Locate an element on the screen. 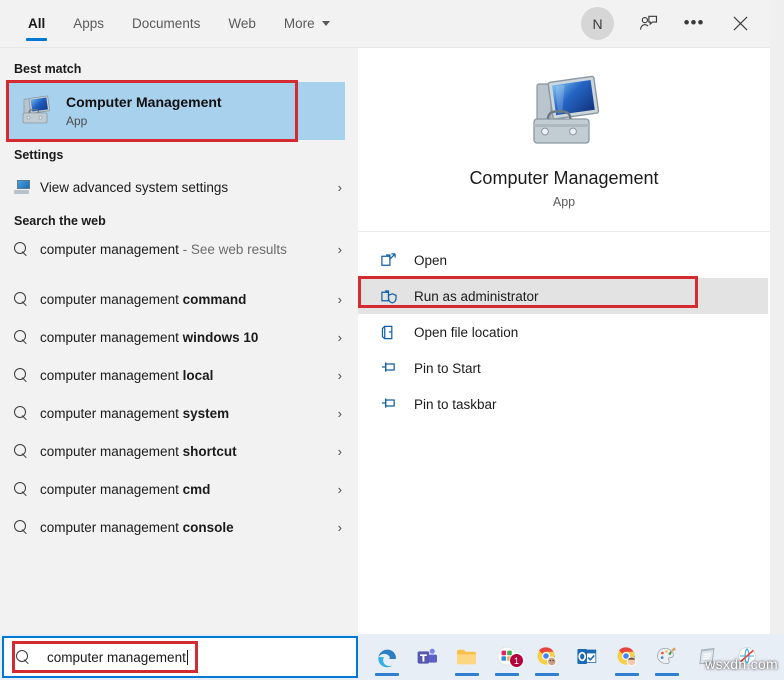 Image resolution: width=784 pixels, height=680 pixels. action-open-file-location: Open file location is located at coordinates (564, 332).